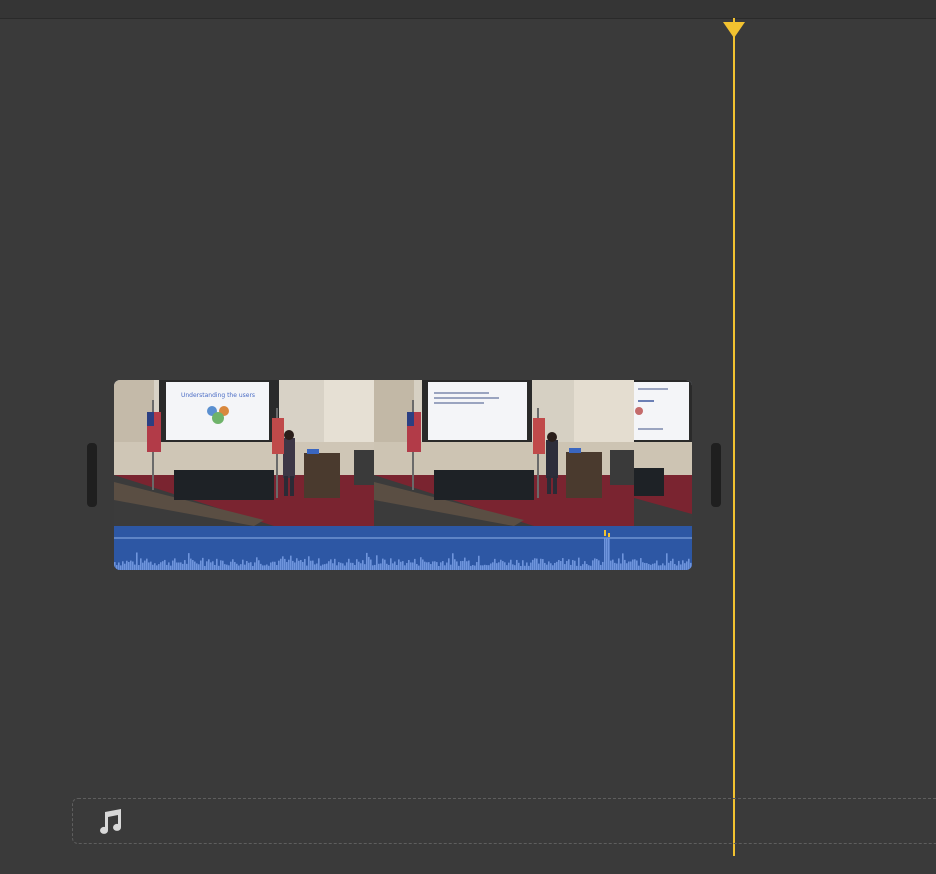 This screenshot has height=874, width=936. I want to click on clip-audio-waveform, so click(403, 548).